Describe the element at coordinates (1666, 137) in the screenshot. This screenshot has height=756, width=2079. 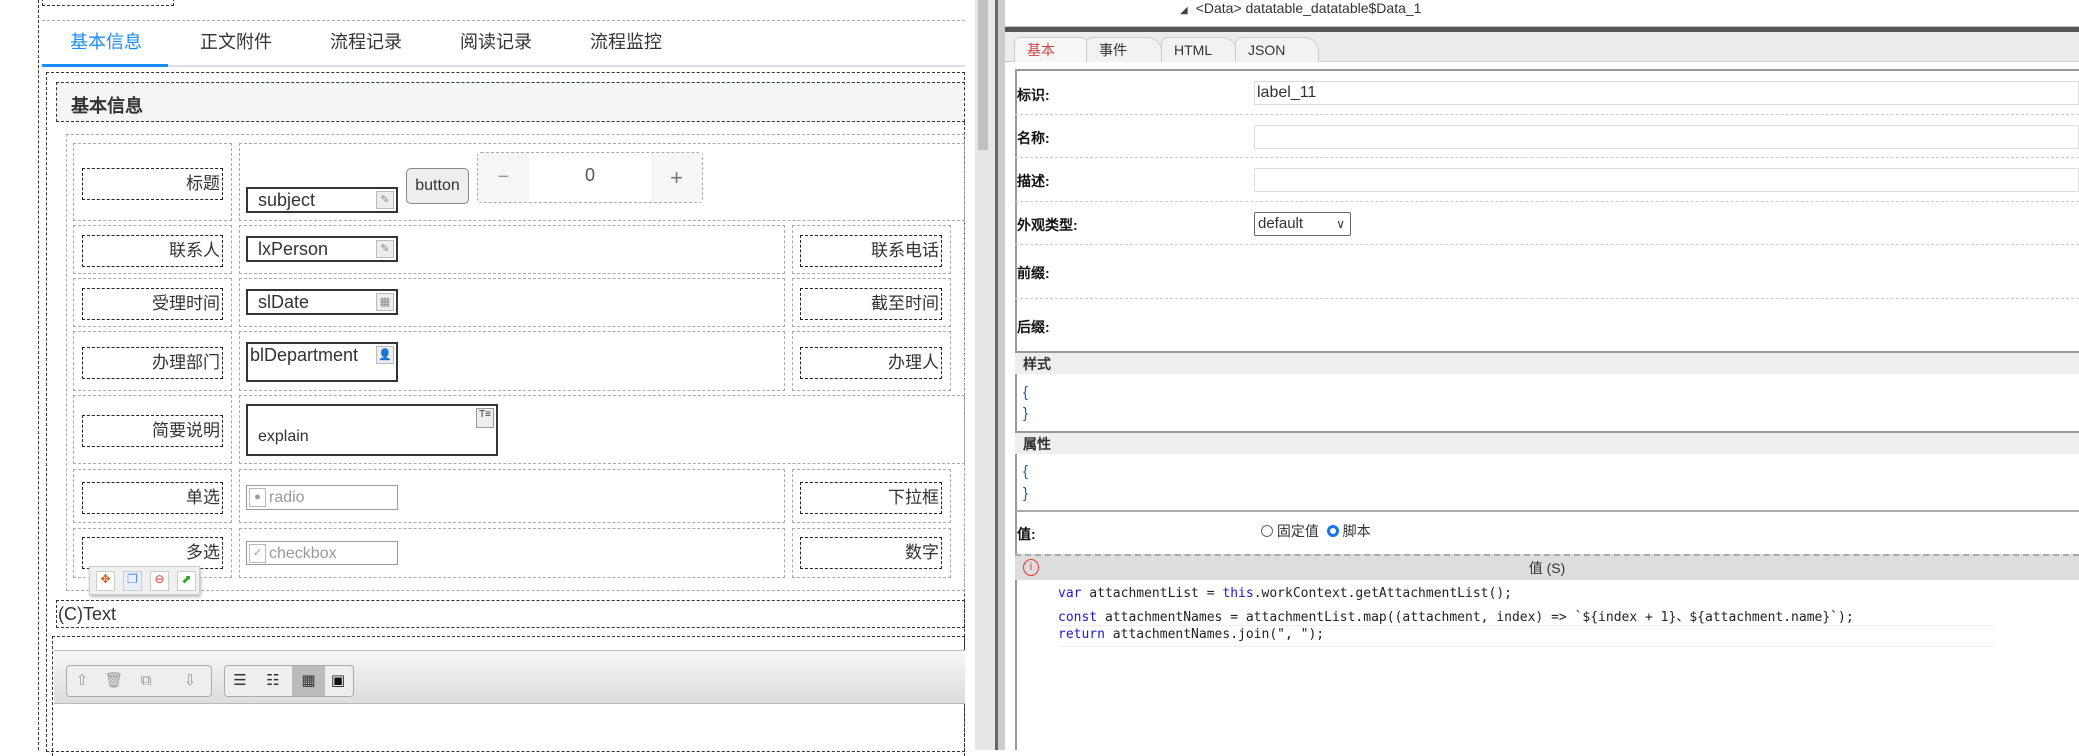
I see `name-input` at that location.